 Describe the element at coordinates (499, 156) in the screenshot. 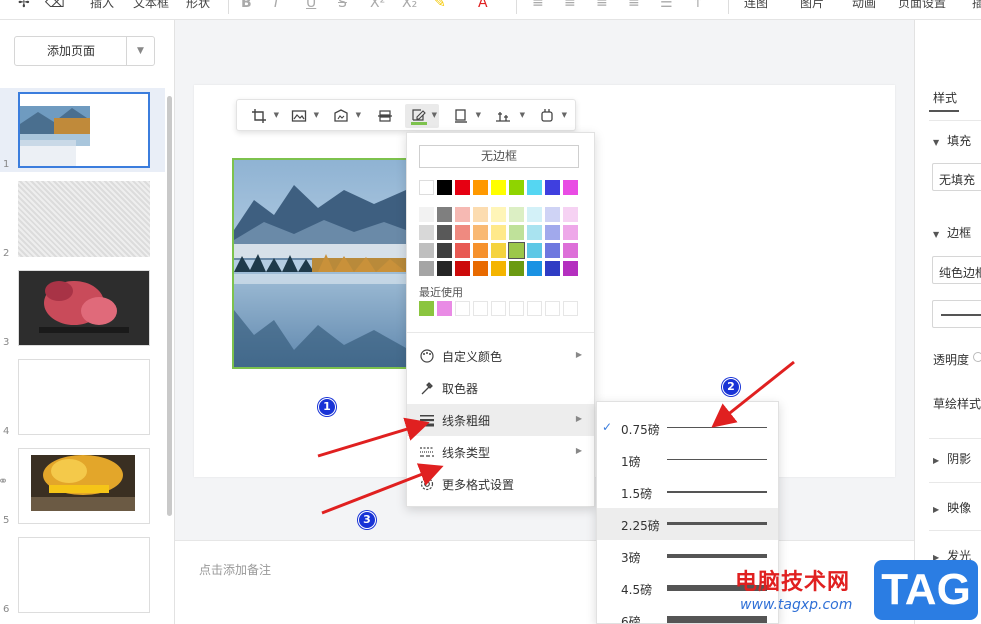

I see `no-border-button: 无边框` at that location.